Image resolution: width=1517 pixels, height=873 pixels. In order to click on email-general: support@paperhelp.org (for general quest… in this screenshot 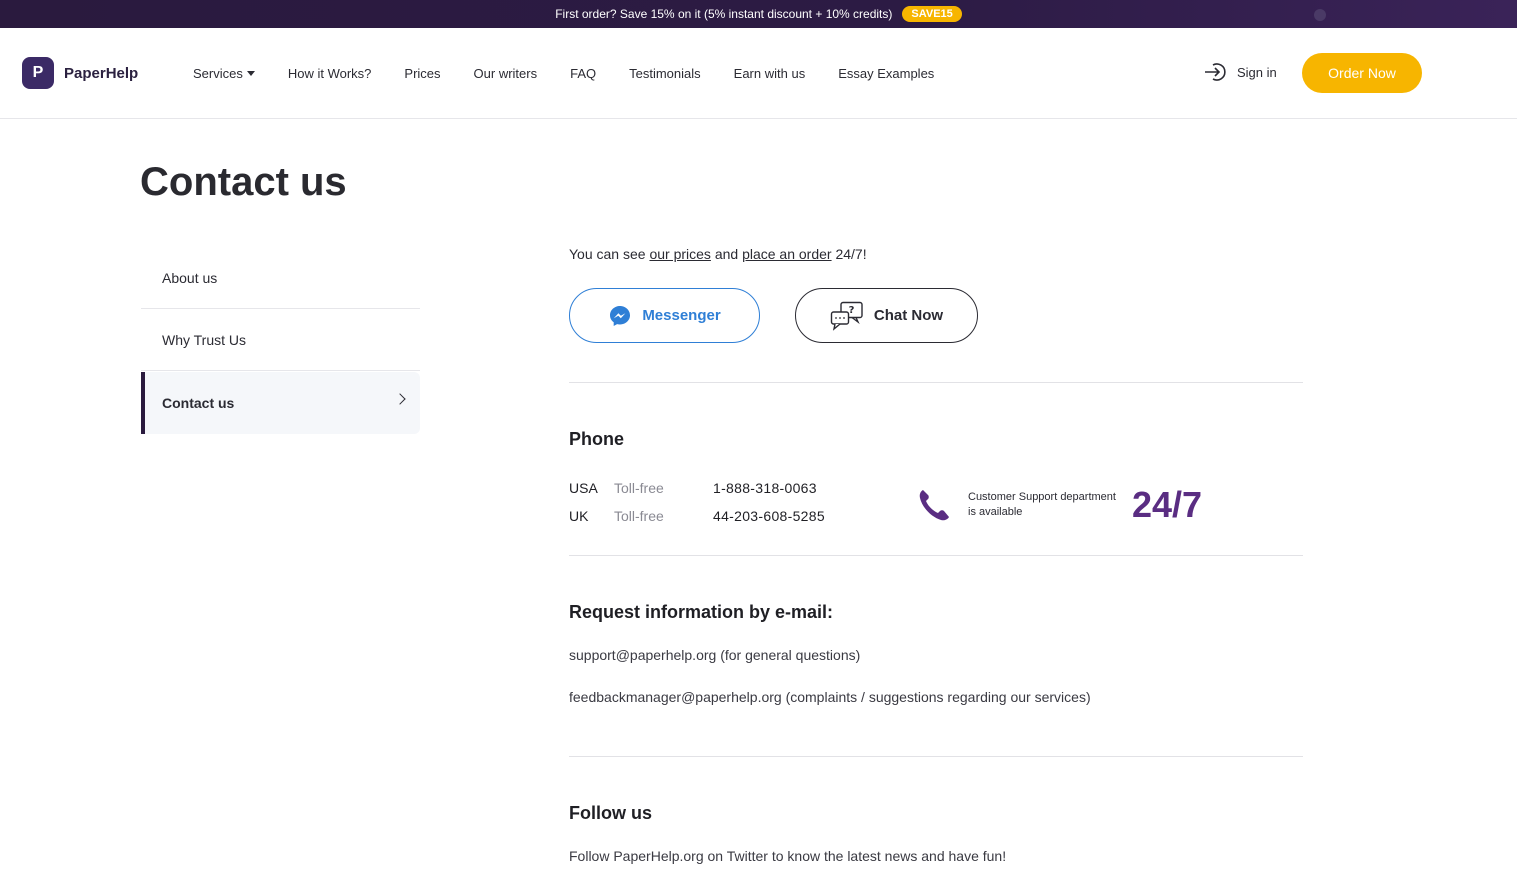, I will do `click(714, 655)`.